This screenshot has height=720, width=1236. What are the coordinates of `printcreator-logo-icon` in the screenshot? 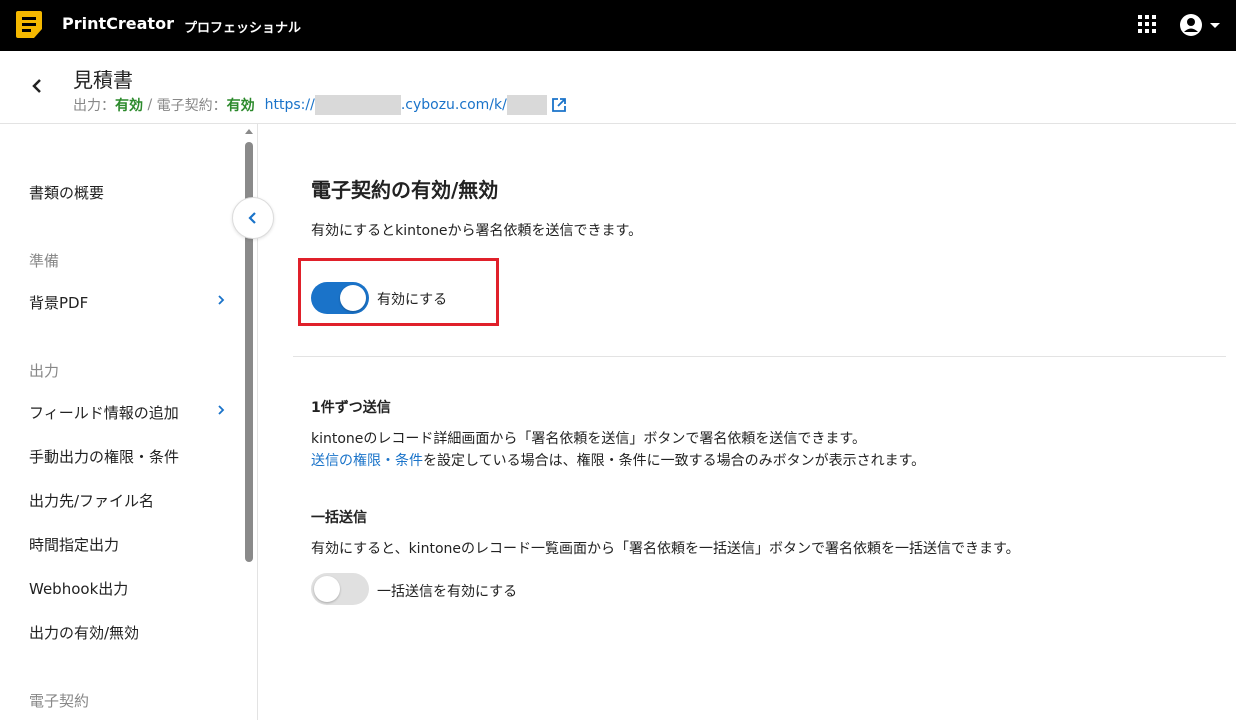 It's located at (29, 24).